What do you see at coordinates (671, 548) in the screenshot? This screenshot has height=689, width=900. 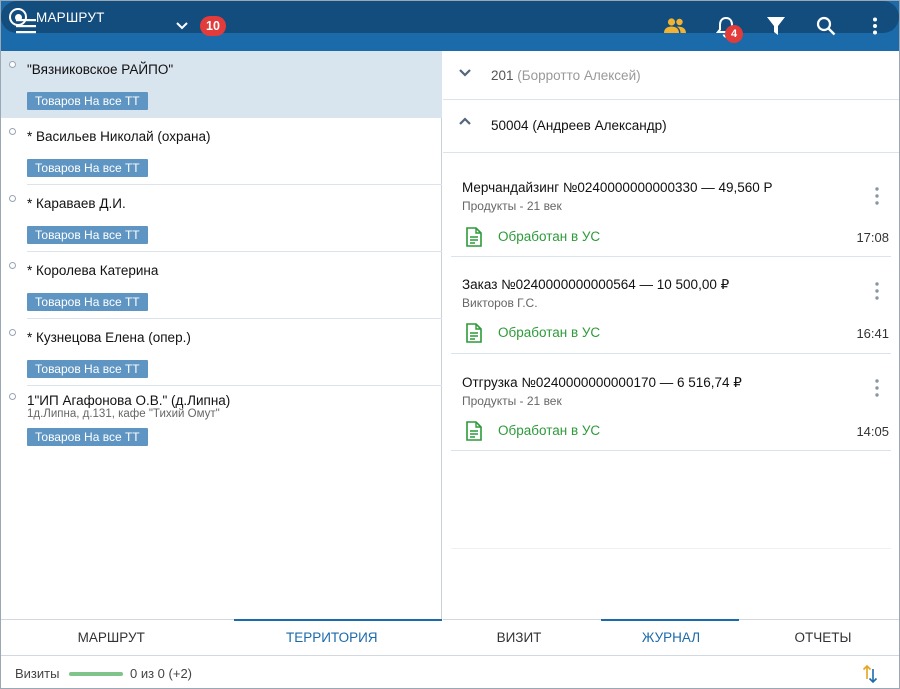 I see `divider` at bounding box center [671, 548].